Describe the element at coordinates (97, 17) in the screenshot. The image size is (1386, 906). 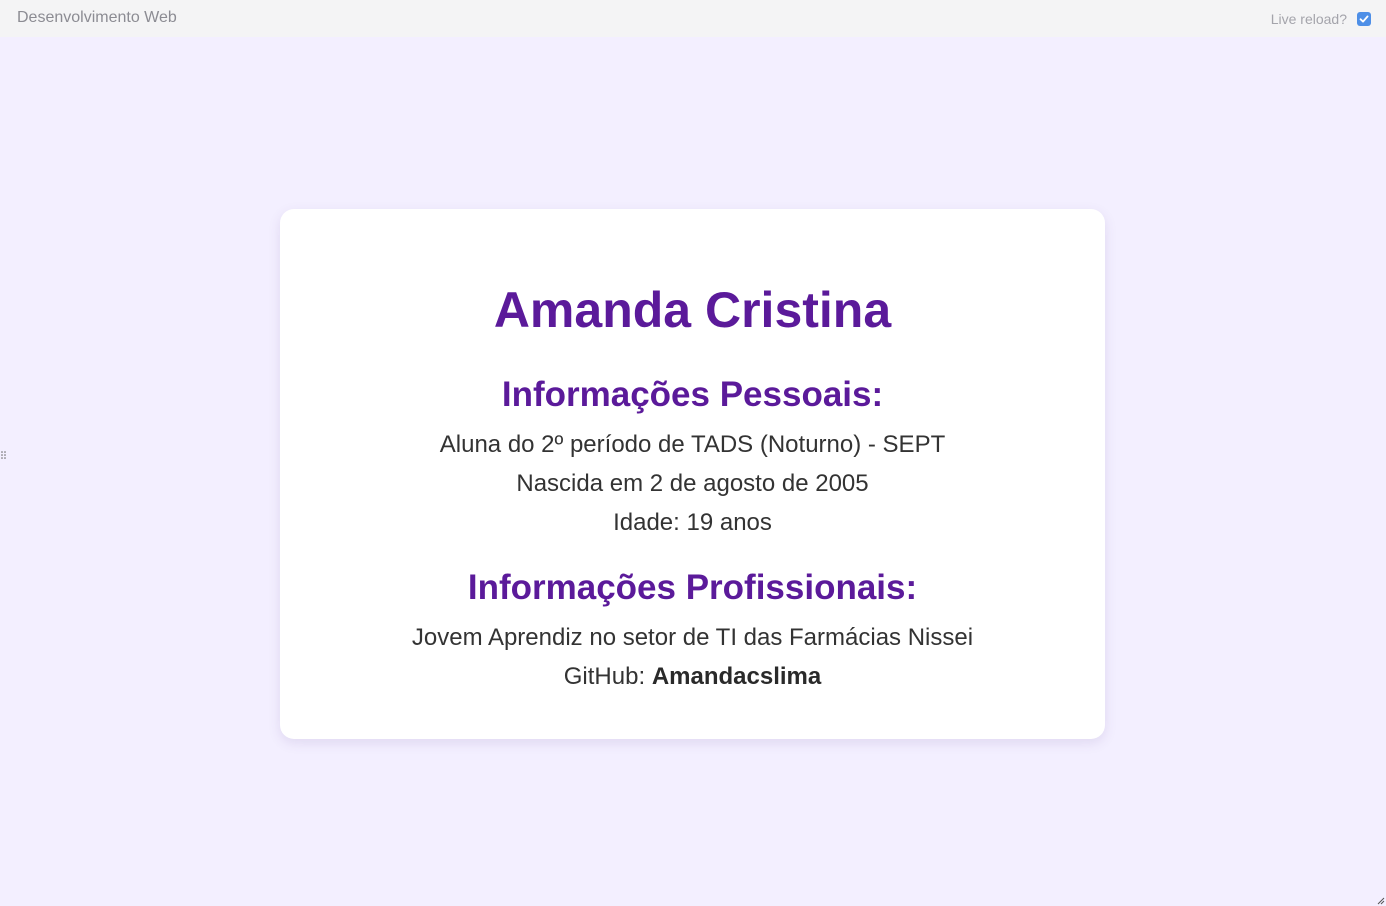
I see `app-title: Desenvolvimento Web` at that location.